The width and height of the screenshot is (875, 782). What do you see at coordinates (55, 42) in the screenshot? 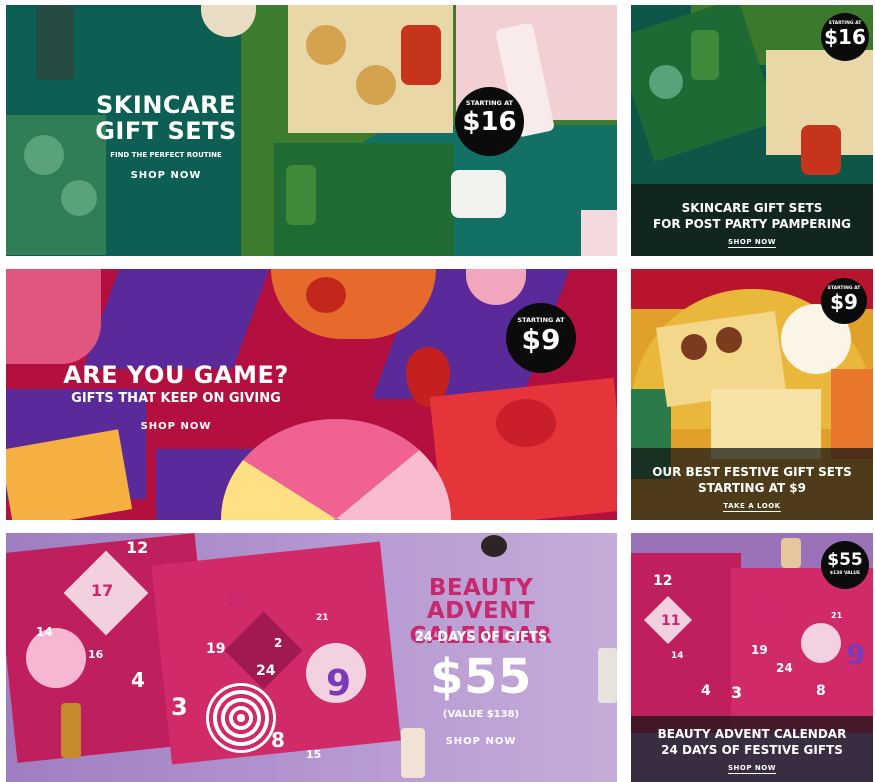
I see `bottle-decoration` at bounding box center [55, 42].